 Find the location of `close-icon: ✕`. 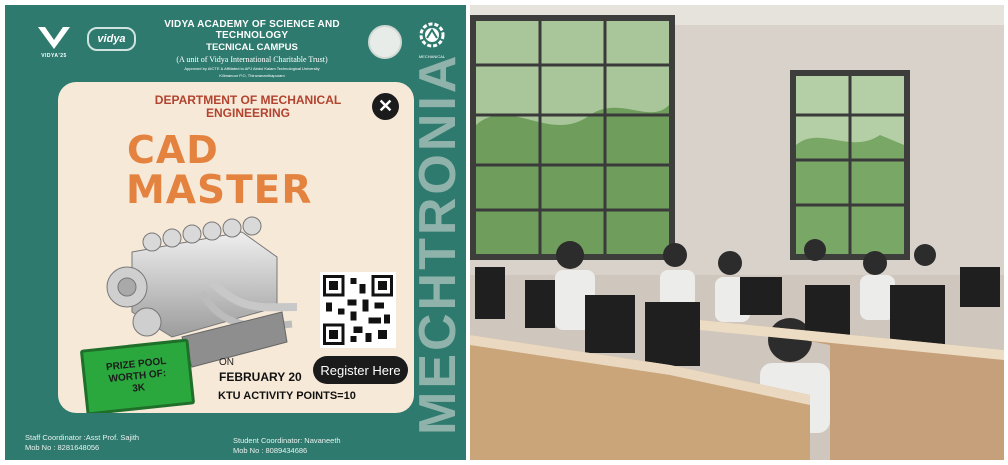

close-icon: ✕ is located at coordinates (385, 106).